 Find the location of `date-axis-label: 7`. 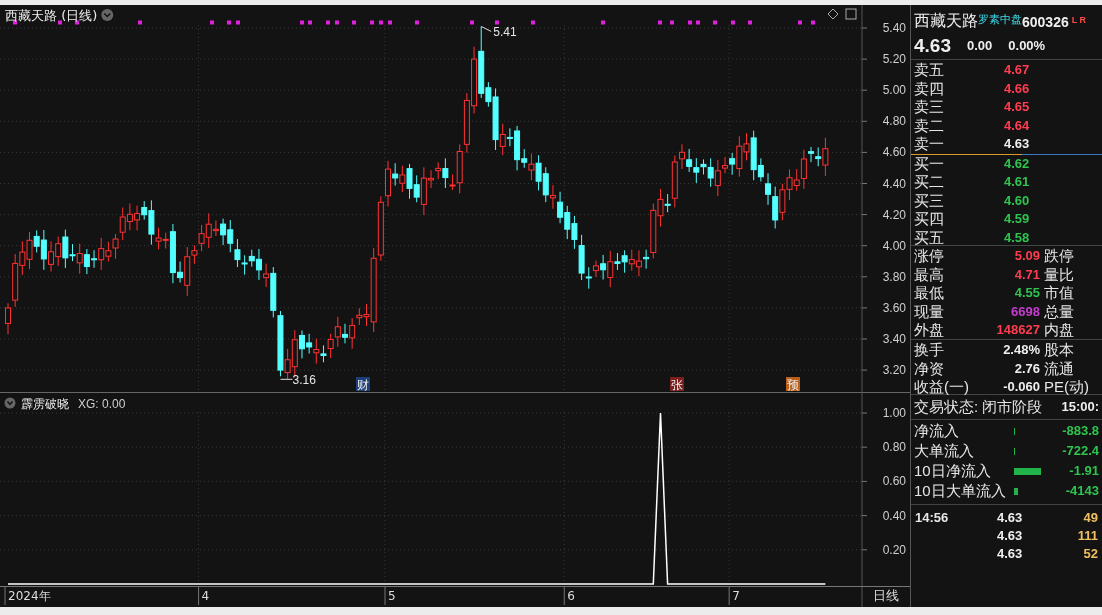

date-axis-label: 7 is located at coordinates (736, 596).